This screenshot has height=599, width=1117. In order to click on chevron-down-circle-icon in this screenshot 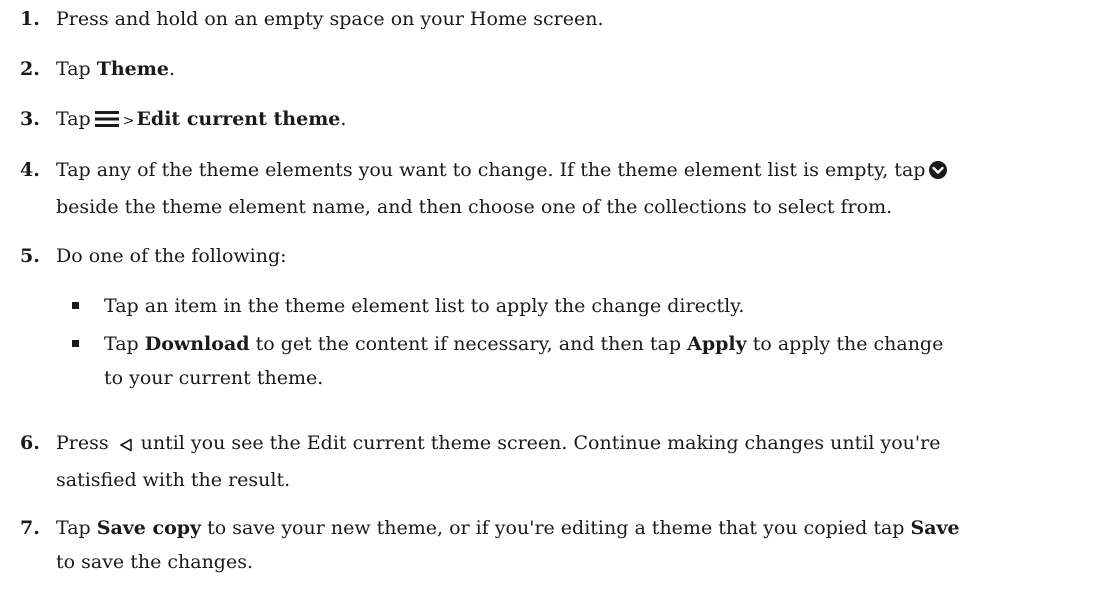, I will do `click(938, 173)`.